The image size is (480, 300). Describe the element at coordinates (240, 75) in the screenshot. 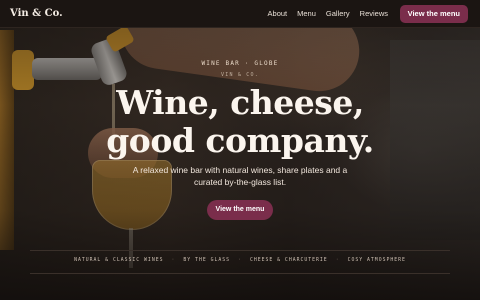

I see `hero-eyebrow-secondary: VIN & CO.` at that location.